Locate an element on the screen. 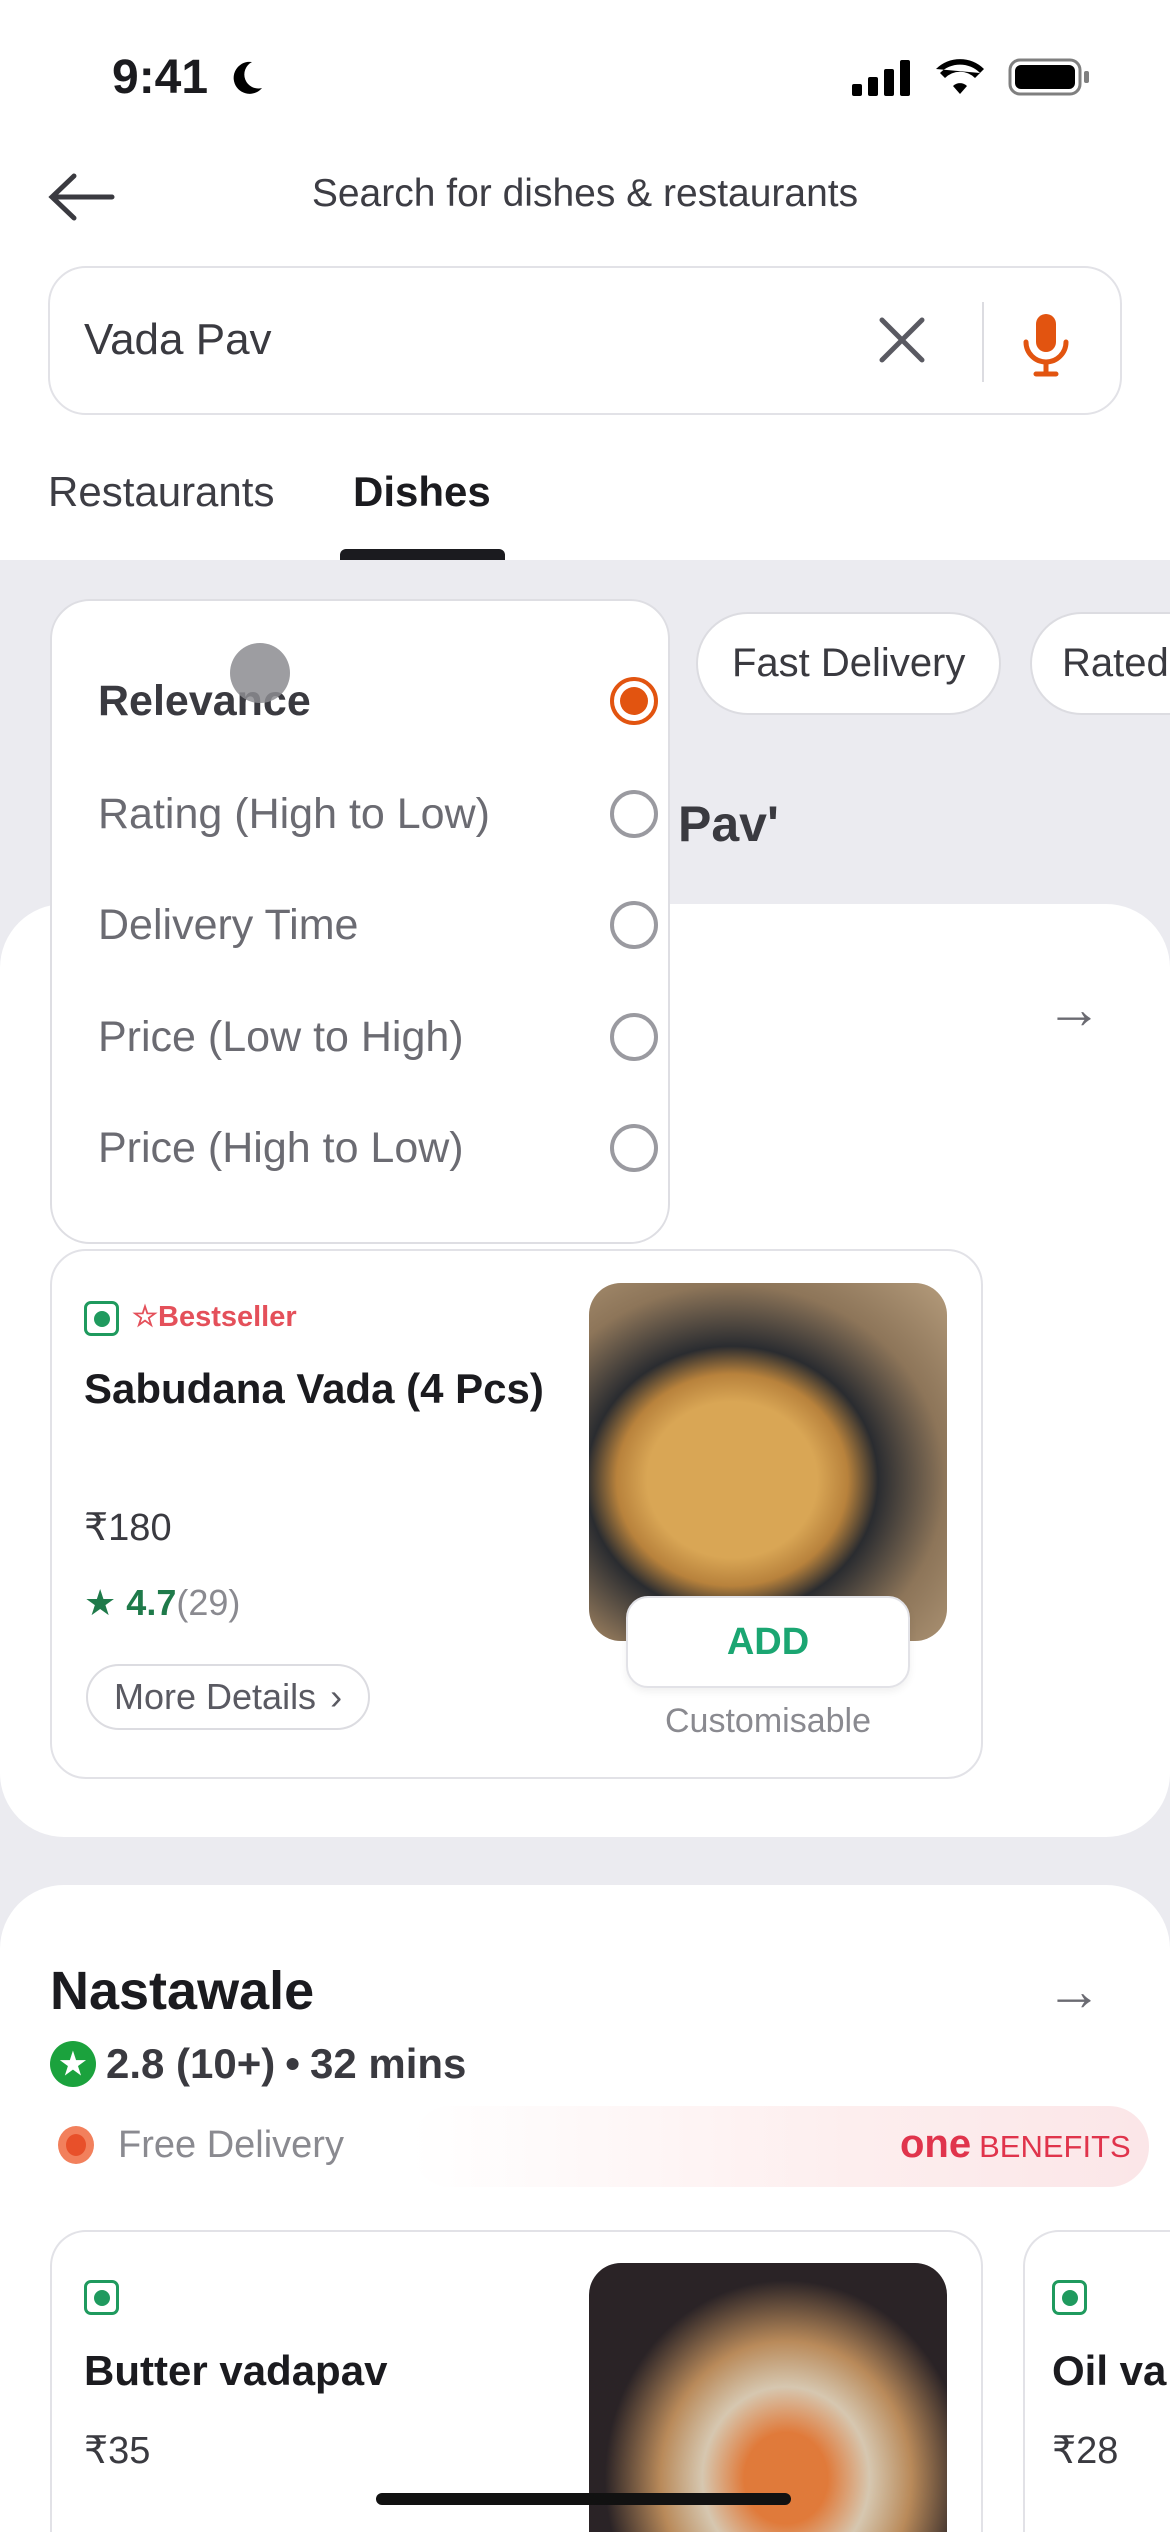 The image size is (1170, 2532). dish-price: ₹28 is located at coordinates (1085, 2451).